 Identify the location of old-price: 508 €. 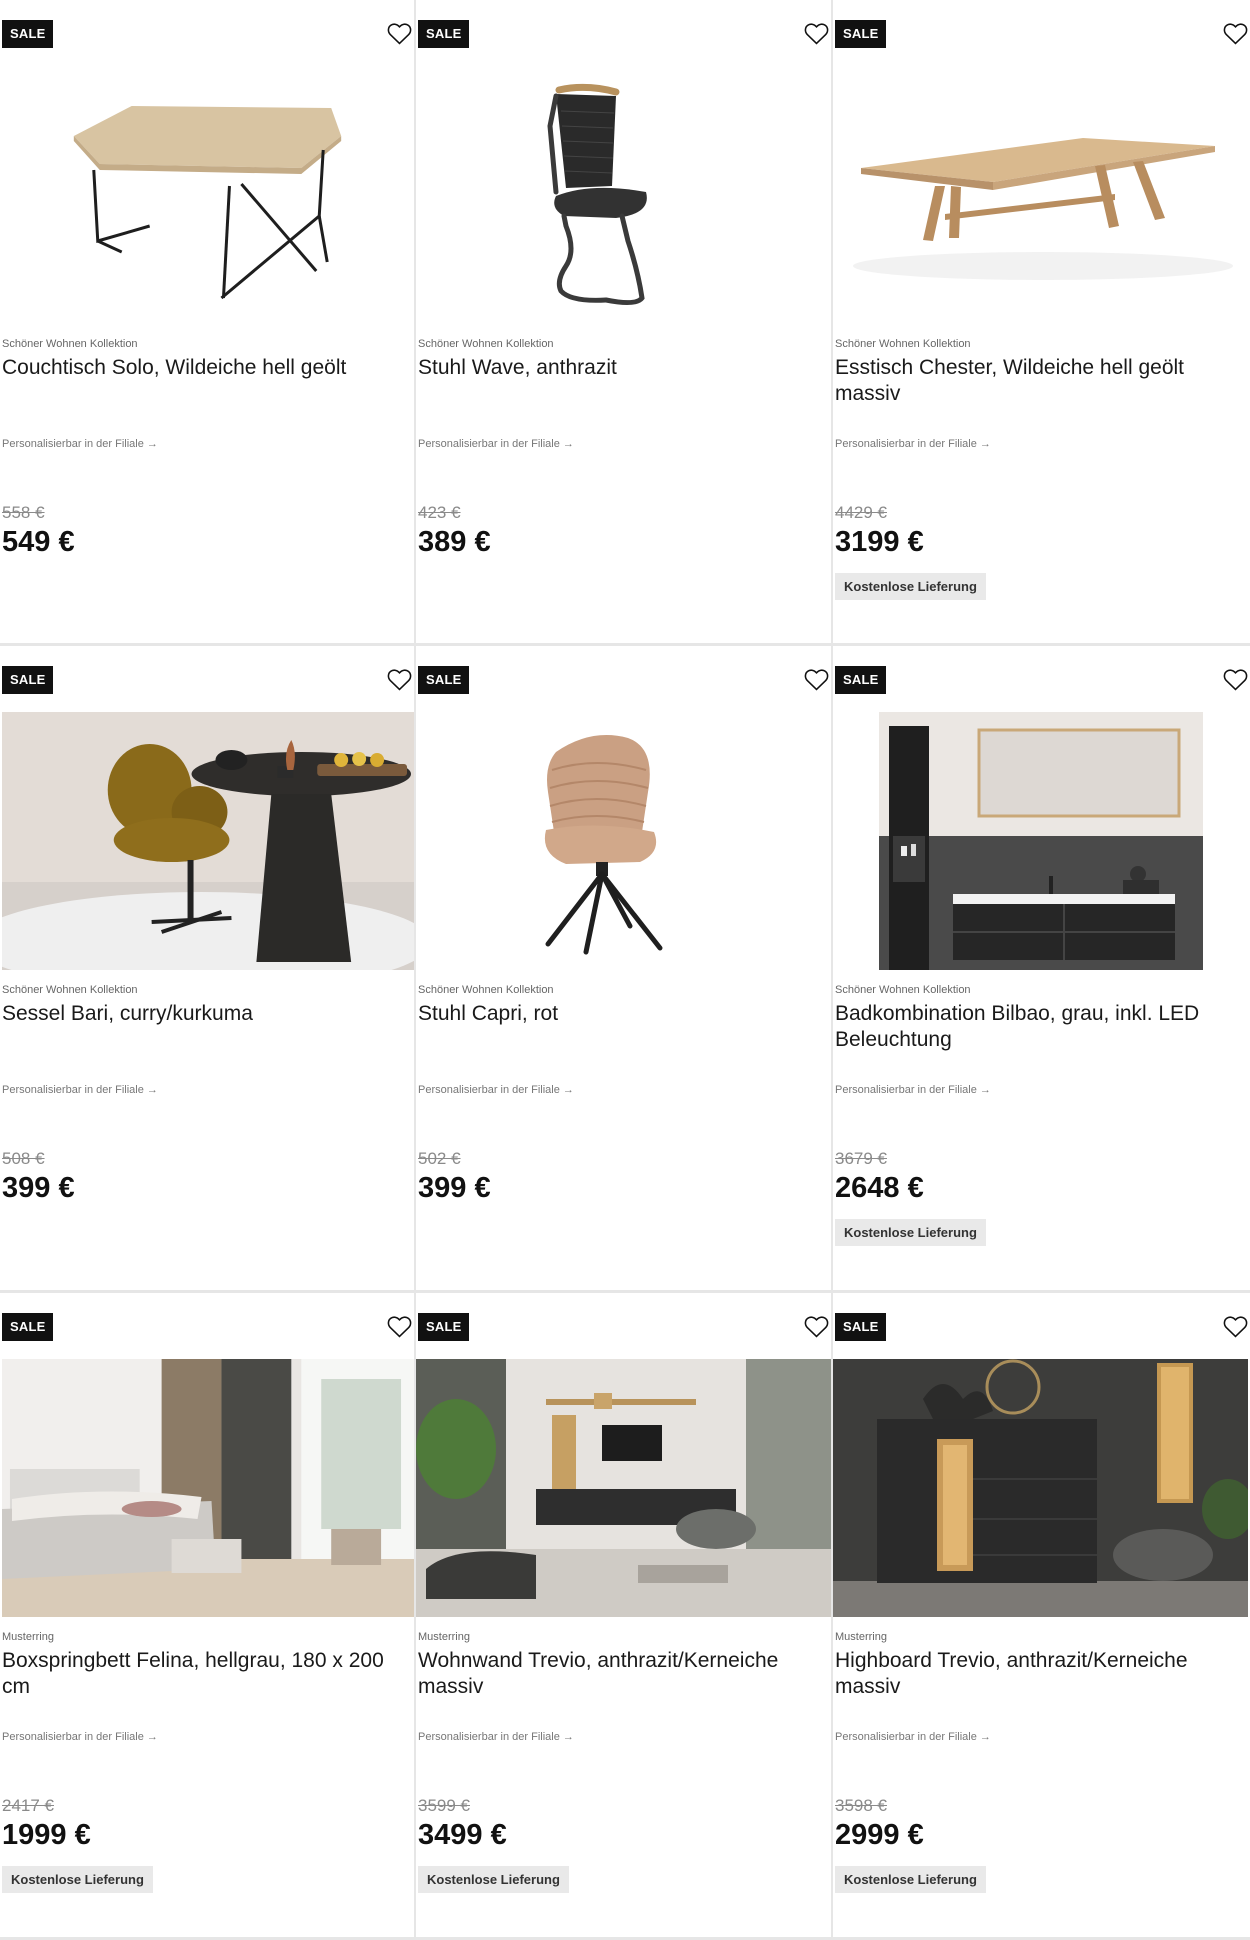
(23, 1158).